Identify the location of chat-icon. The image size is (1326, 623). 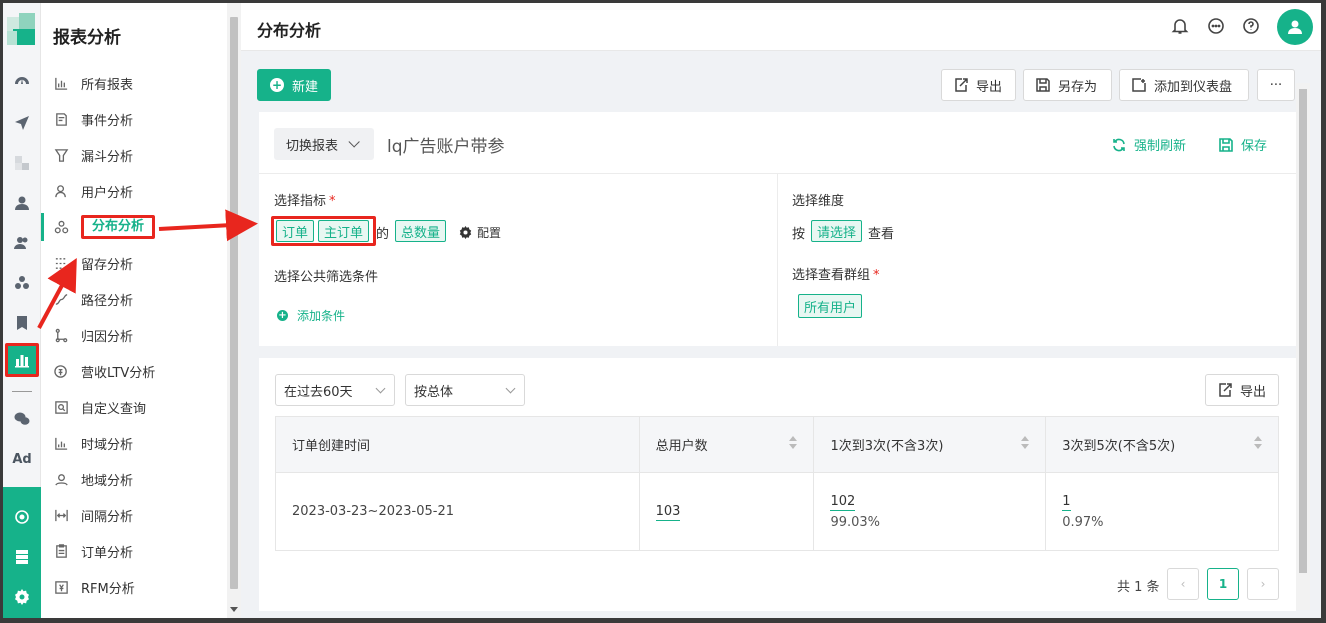
(1216, 26).